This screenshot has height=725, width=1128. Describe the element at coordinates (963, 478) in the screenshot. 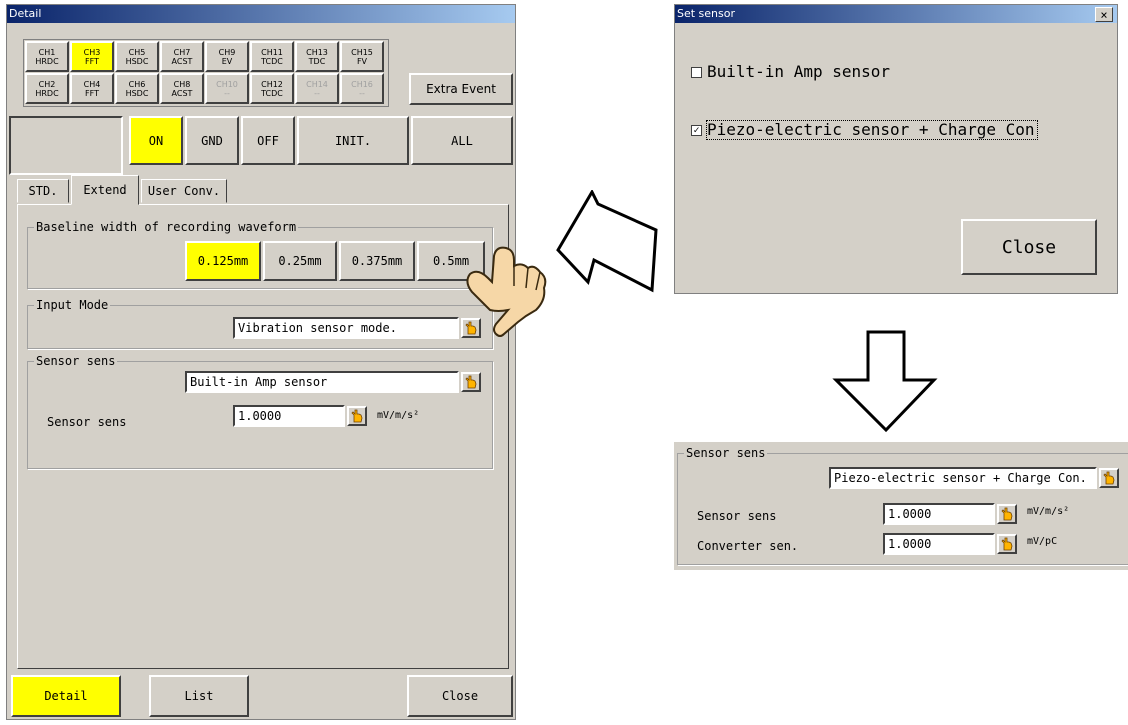

I see `result-sensor-type-field: Piezo-electric sensor + Charge Con.` at that location.